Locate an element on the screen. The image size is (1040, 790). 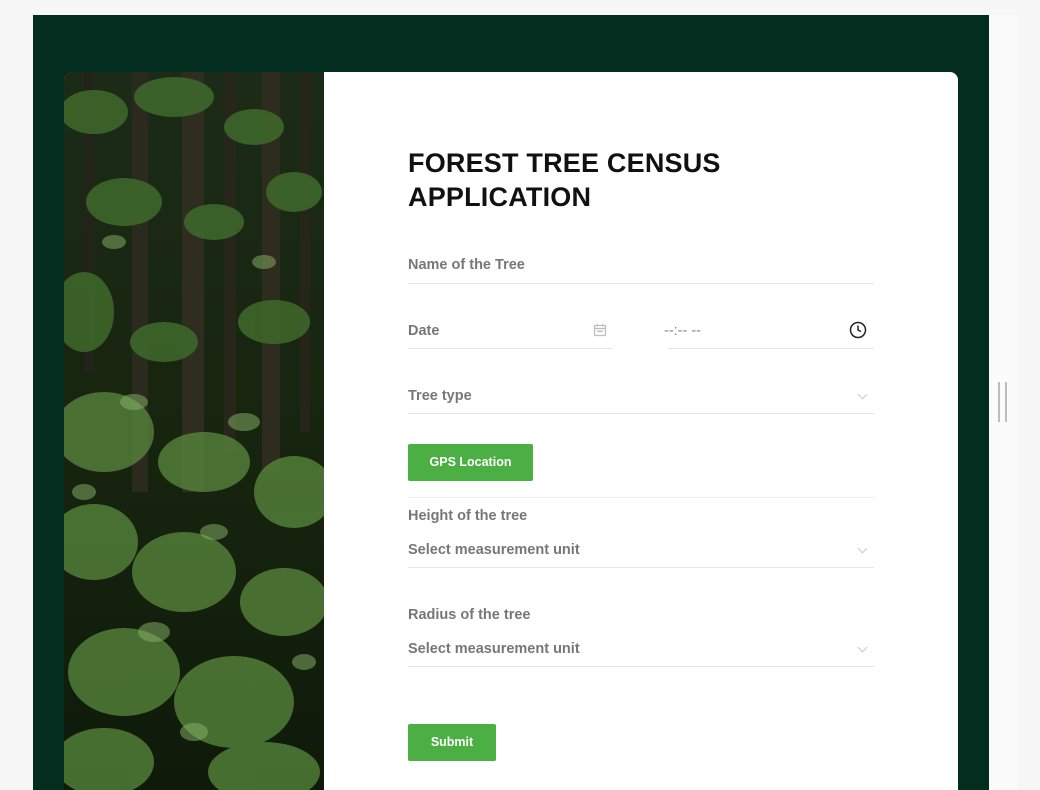
gps-location-button: GPS Location is located at coordinates (470, 462).